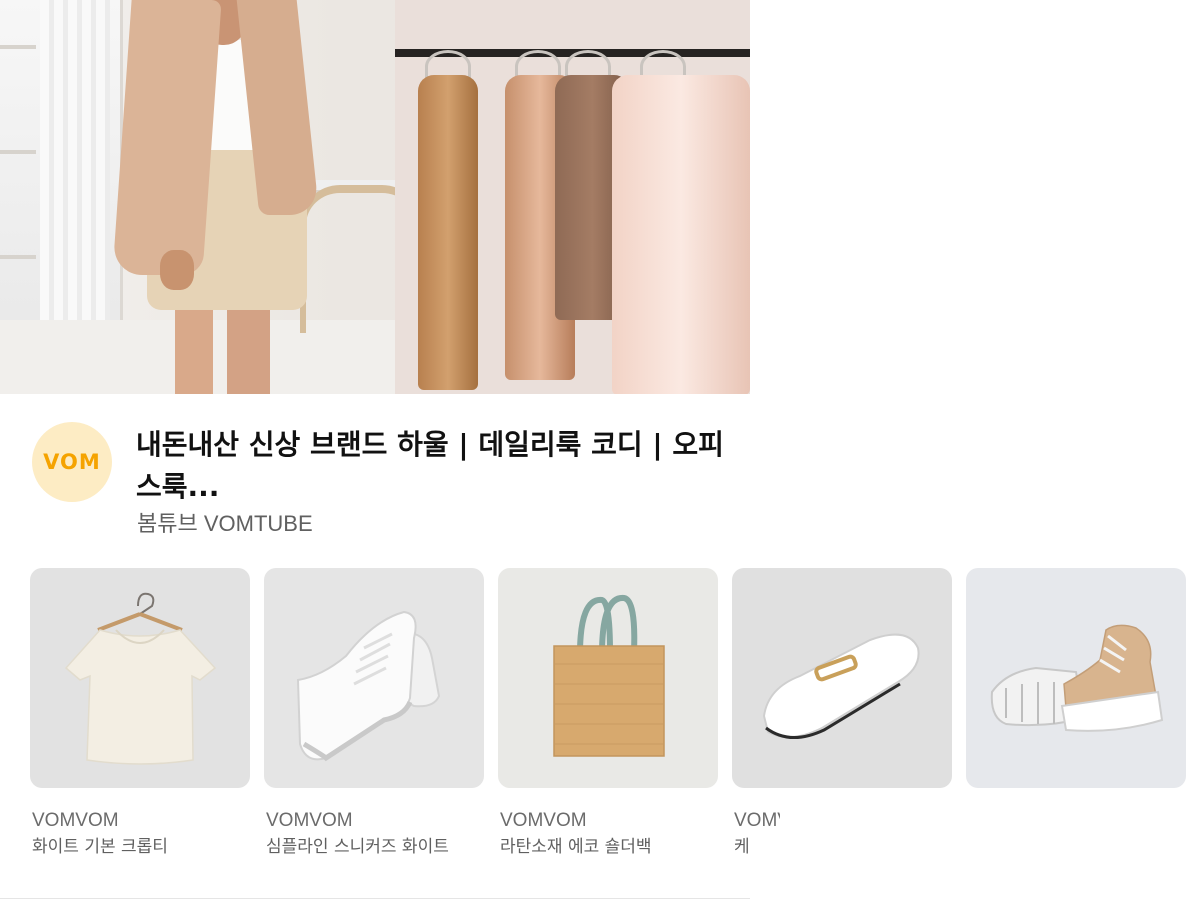 The width and height of the screenshot is (1186, 901). I want to click on product-card: VOMVOM 라탄소재 에코 숄더백, so click(608, 714).